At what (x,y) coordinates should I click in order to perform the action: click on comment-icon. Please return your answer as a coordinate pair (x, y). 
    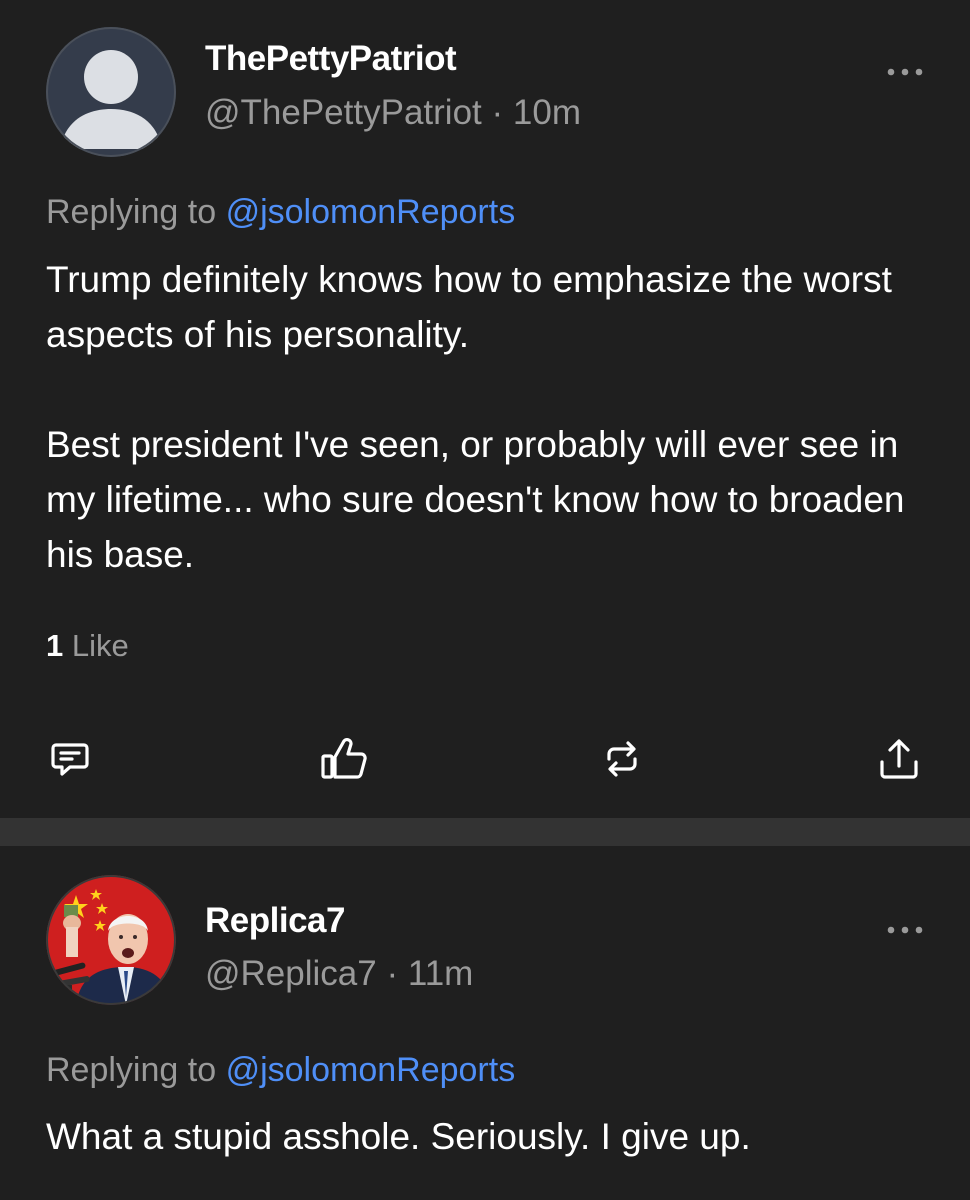
    Looking at the image, I should click on (70, 759).